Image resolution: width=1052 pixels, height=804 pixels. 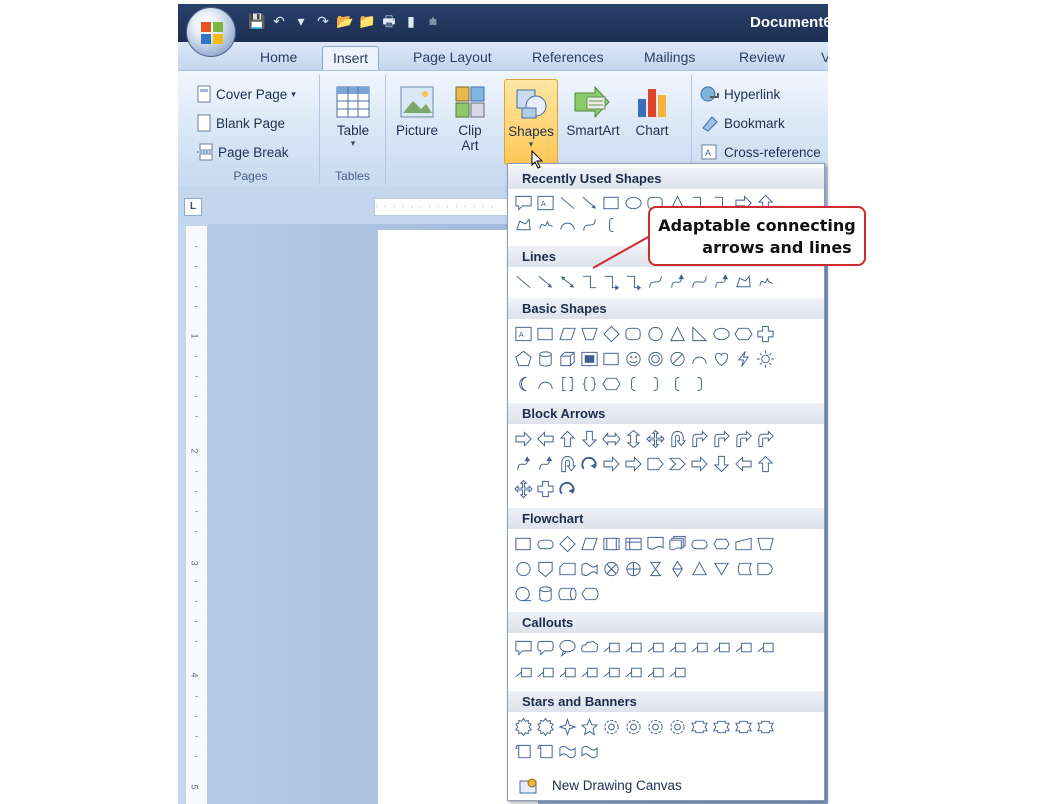 What do you see at coordinates (433, 21) in the screenshot?
I see `customize-qat-icon: ⩧` at bounding box center [433, 21].